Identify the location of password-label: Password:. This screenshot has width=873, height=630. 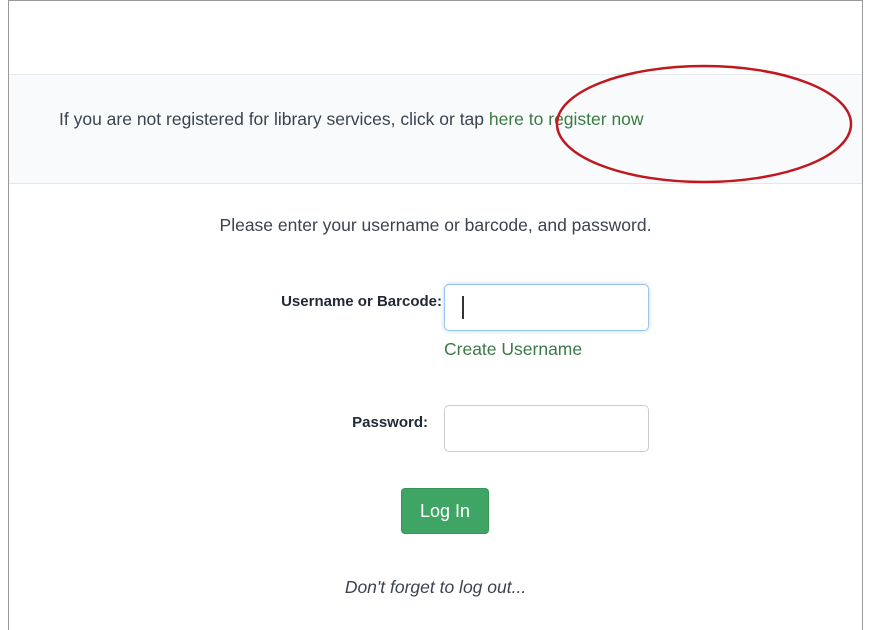
(390, 422).